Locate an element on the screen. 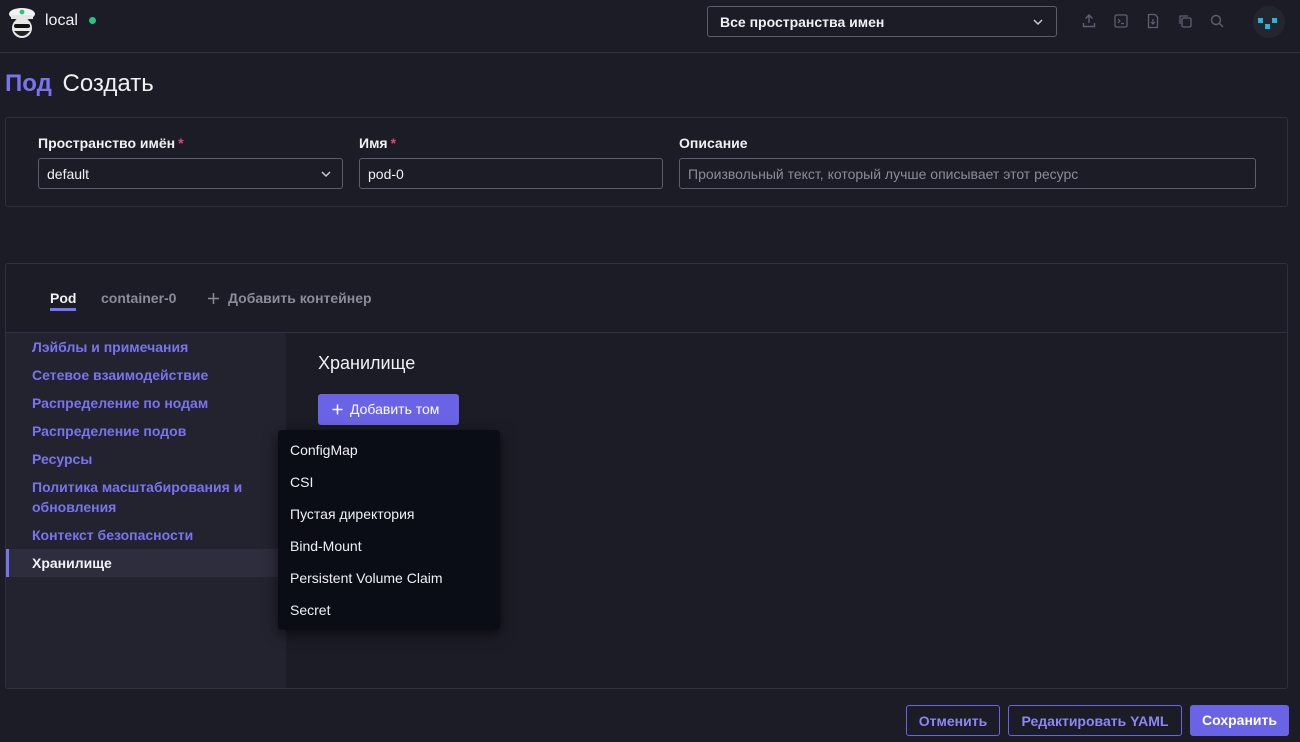 This screenshot has width=1300, height=742. sidebar-item-scaling-policy: Политика масштабирования и обновления is located at coordinates (147, 497).